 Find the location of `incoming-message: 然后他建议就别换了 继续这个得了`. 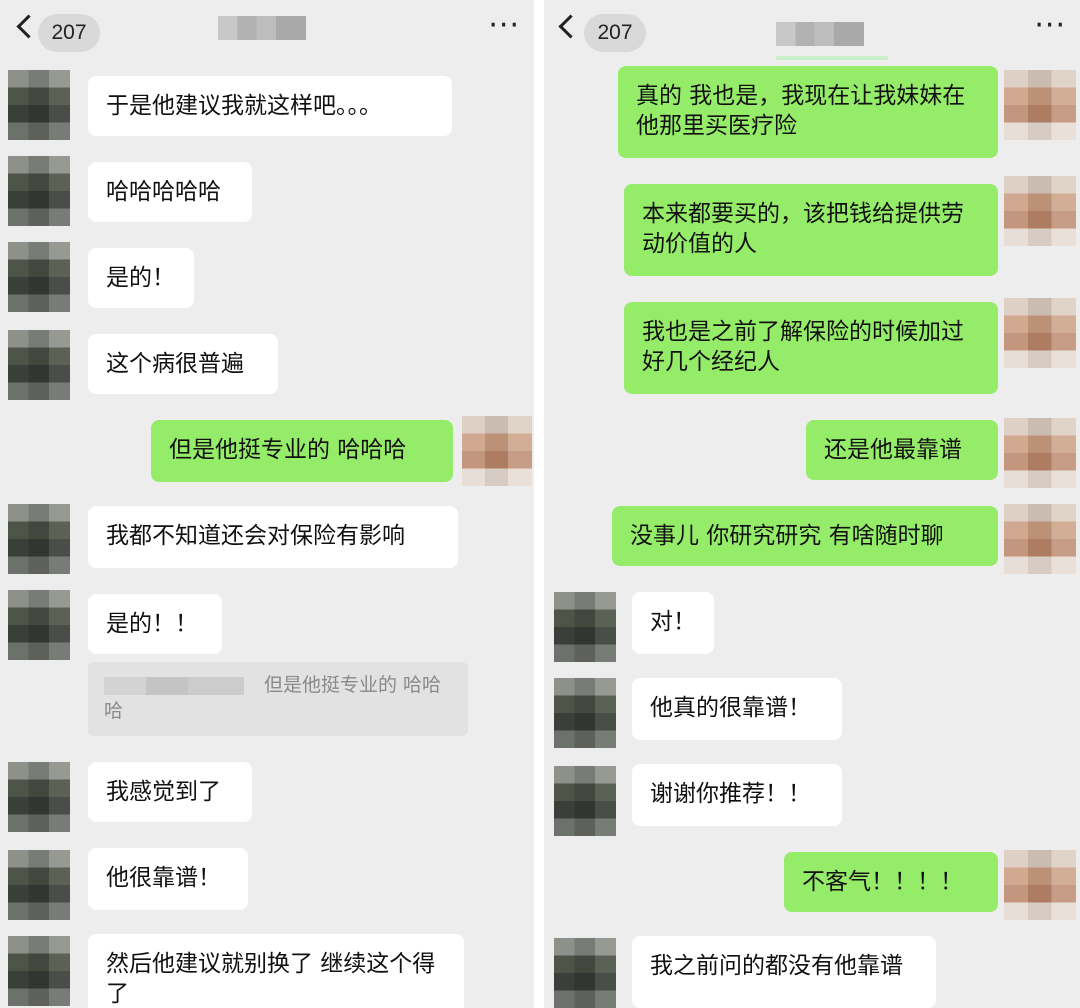

incoming-message: 然后他建议就别换了 继续这个得了 is located at coordinates (276, 971).